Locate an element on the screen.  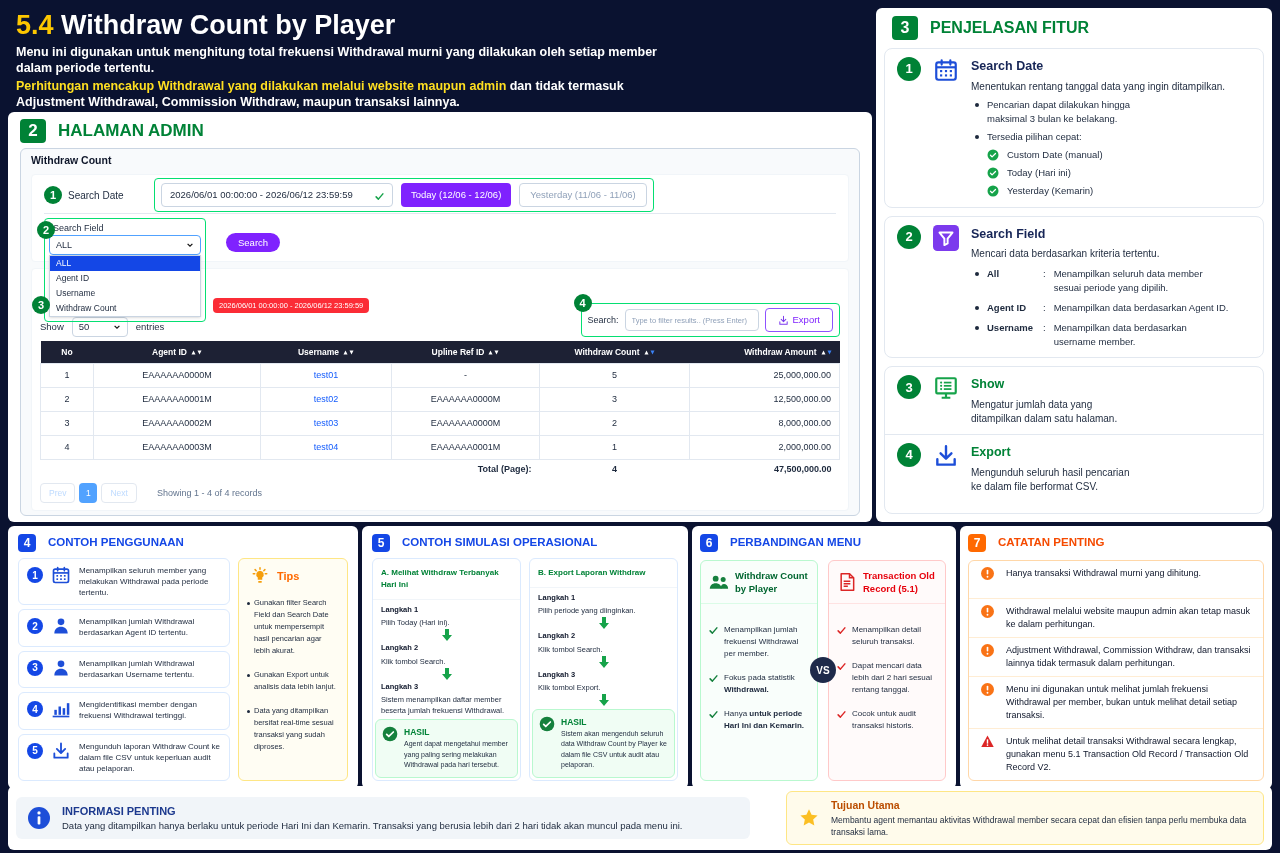
definition-text: Menampilkan seluruh data member sesuai periode yang dipilih. is located at coordinates (1128, 281).